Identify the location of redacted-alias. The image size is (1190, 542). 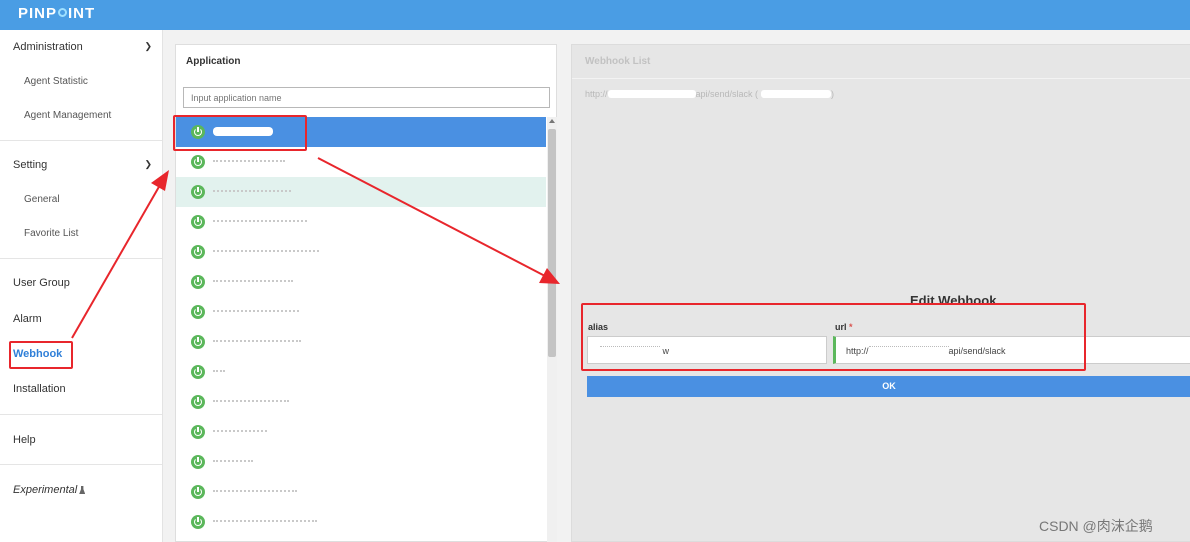
(796, 94).